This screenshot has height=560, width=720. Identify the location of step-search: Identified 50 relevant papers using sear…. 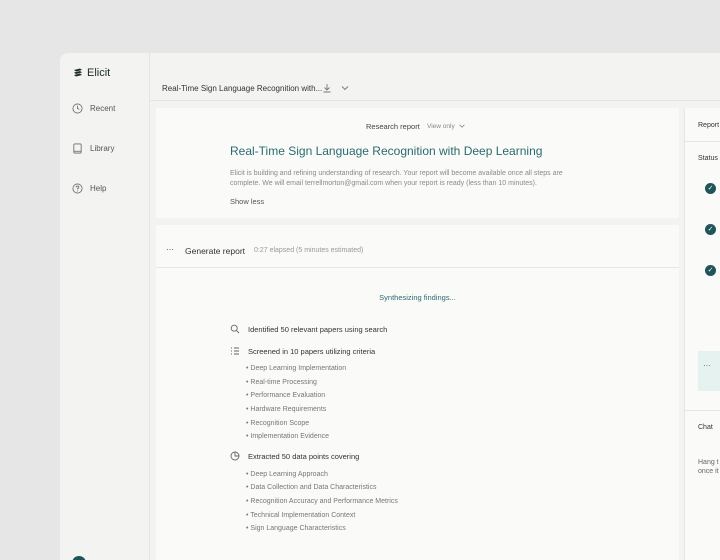
(308, 329).